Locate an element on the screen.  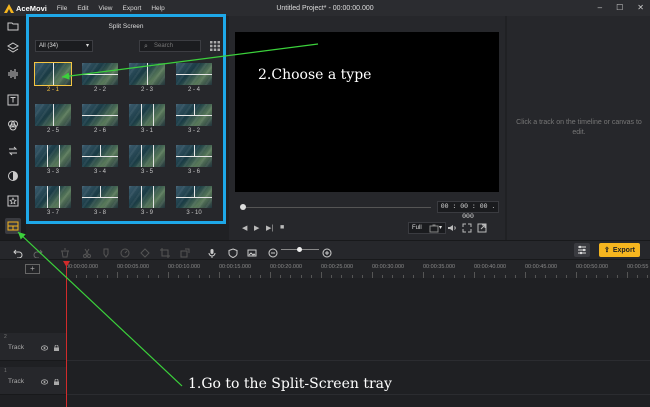
play-icon: ▶ is located at coordinates (256, 228).